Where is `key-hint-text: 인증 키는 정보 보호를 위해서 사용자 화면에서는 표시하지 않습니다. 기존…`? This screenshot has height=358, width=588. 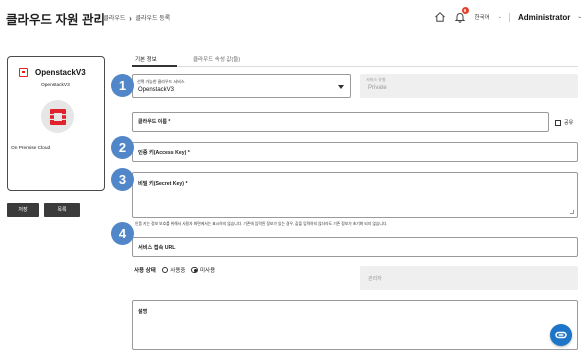 key-hint-text: 인증 키는 정보 보호를 위해서 사용자 화면에서는 표시하지 않습니다. 기존… is located at coordinates (261, 224).